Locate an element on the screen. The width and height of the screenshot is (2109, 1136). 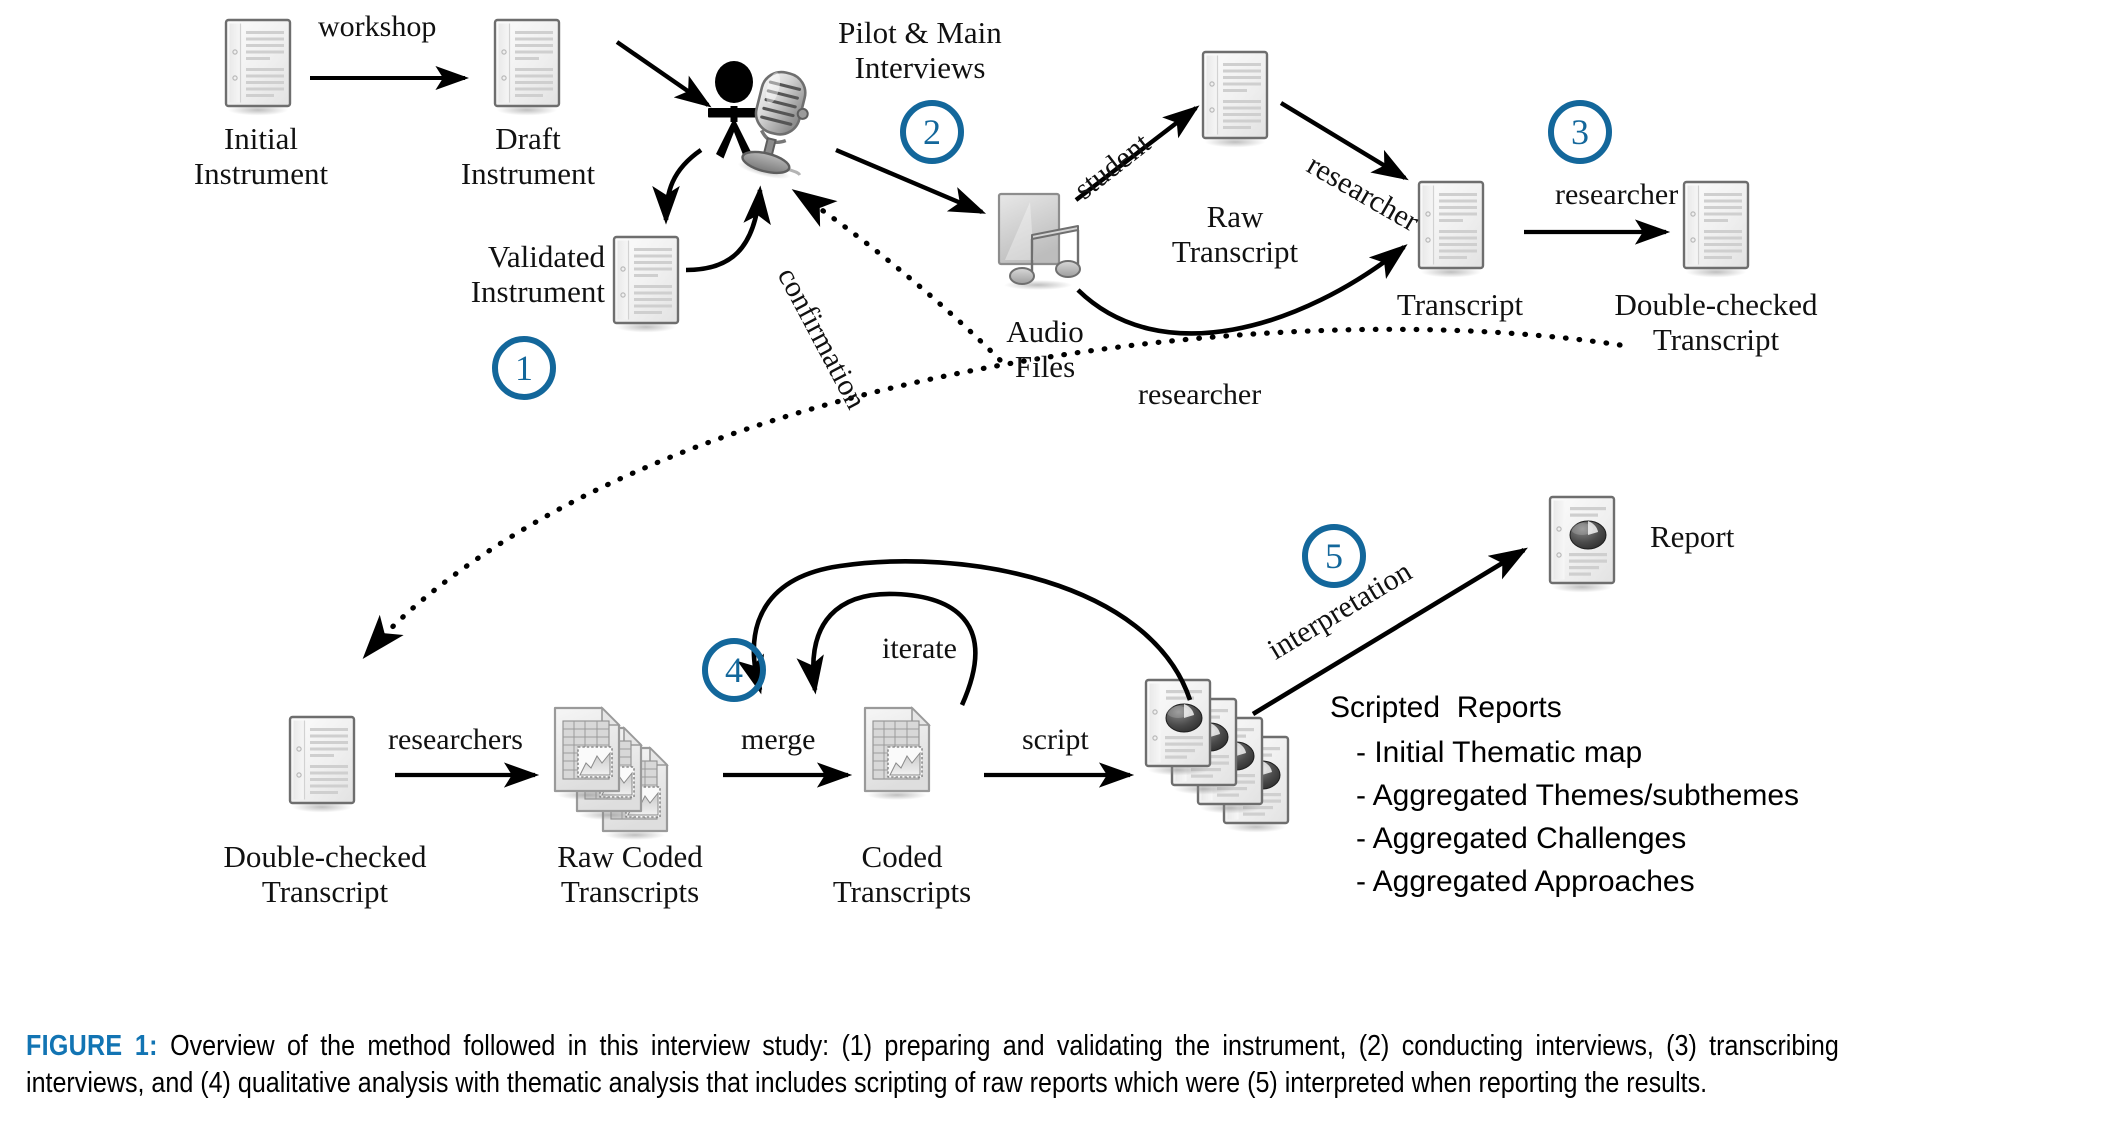
edge-researcher-audio-label: researcher is located at coordinates (1200, 394).